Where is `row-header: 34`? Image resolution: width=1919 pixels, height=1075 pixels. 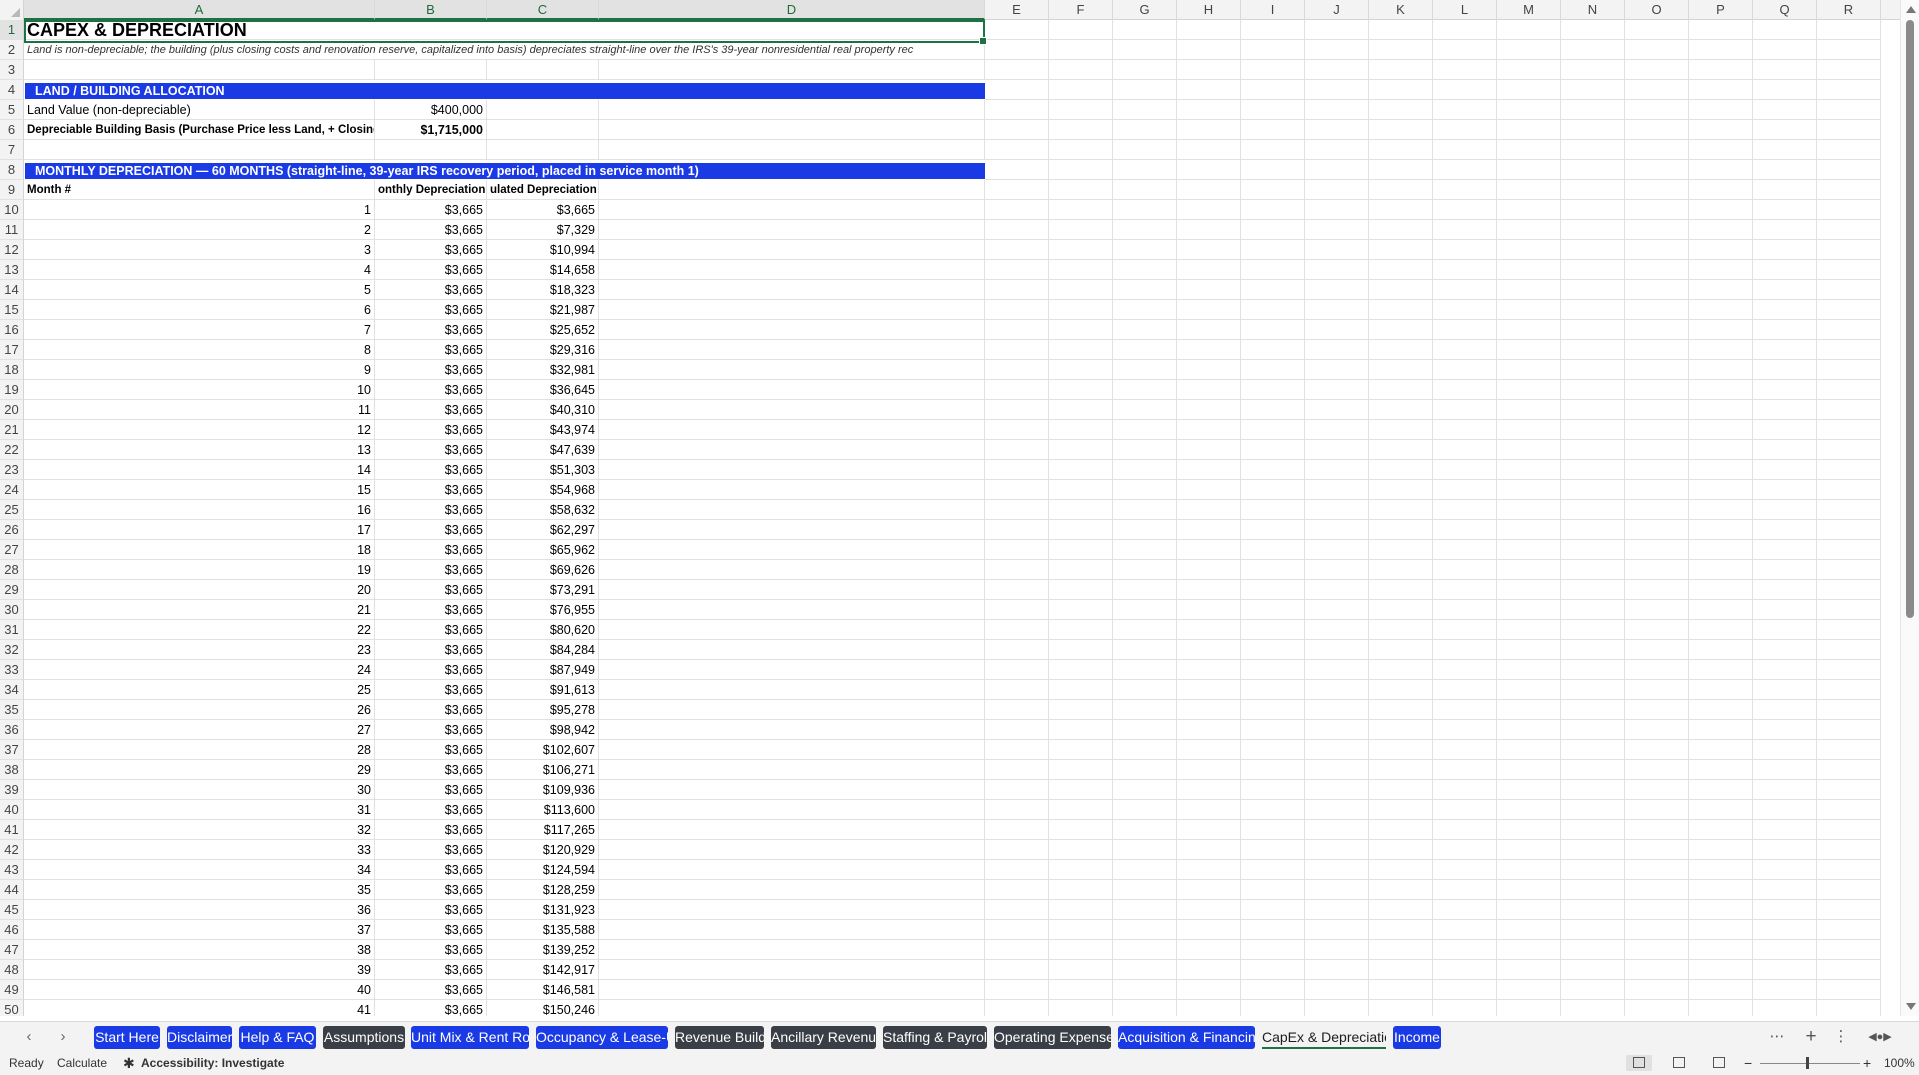 row-header: 34 is located at coordinates (12, 690).